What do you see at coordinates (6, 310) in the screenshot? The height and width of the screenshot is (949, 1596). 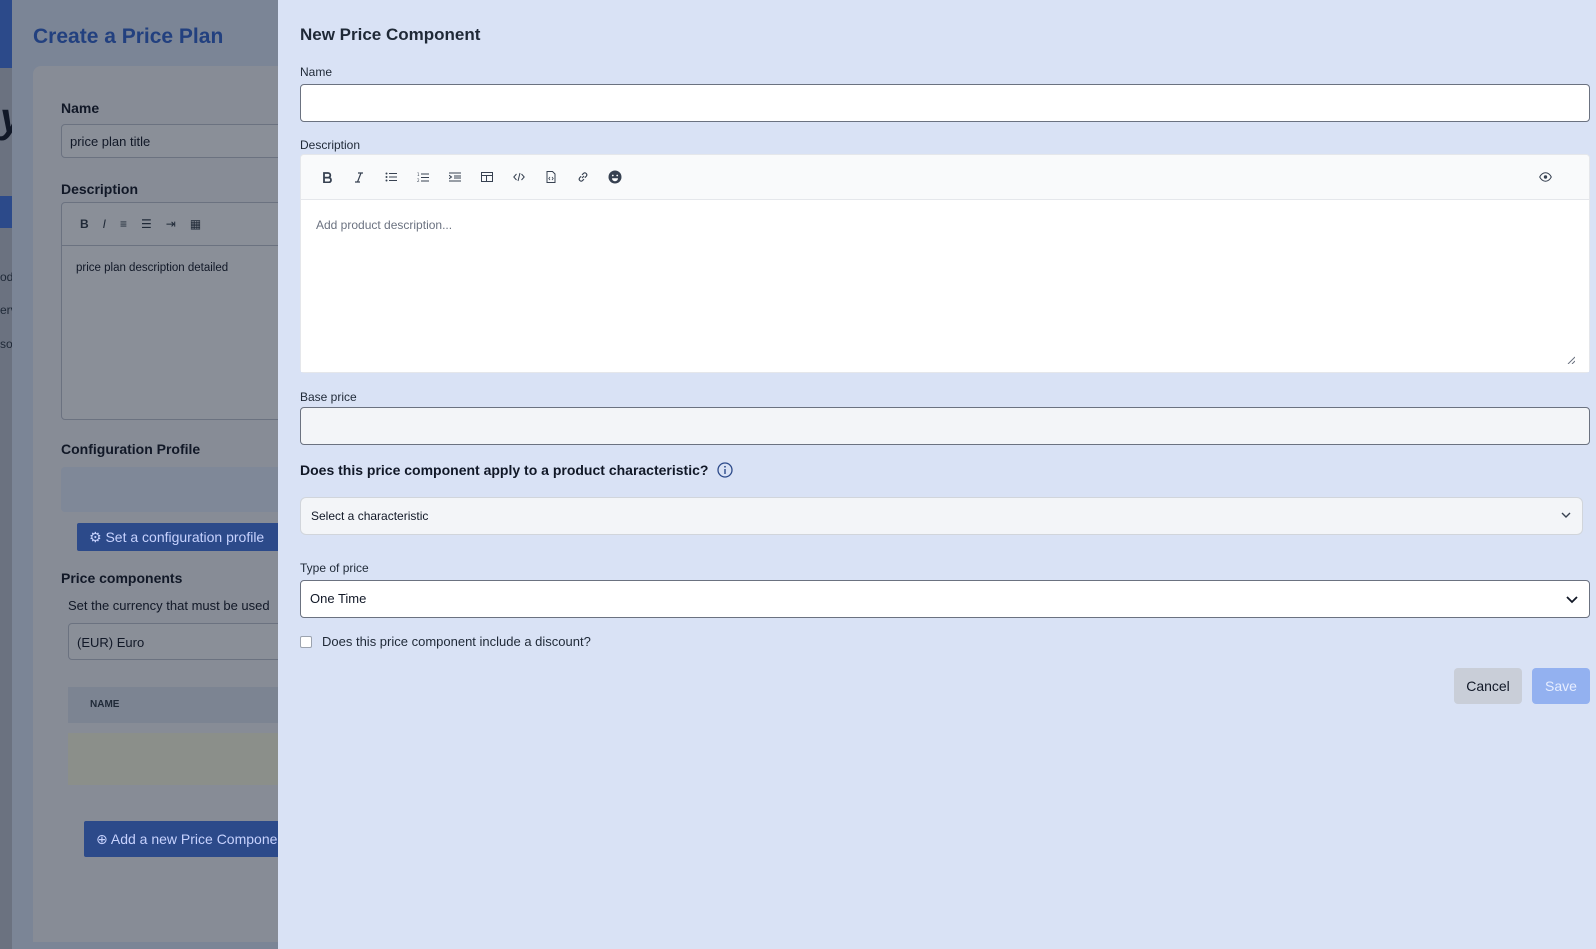 I see `sidebar-item: erv` at bounding box center [6, 310].